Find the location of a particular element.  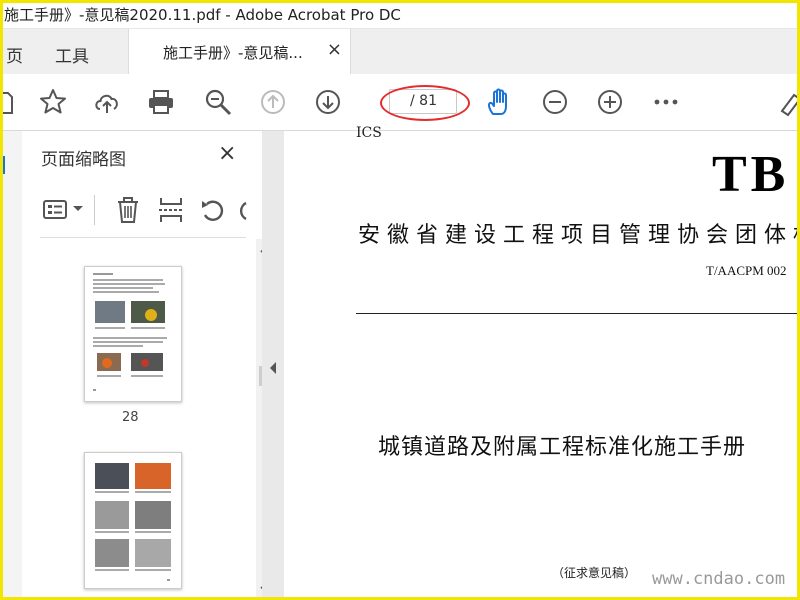

zoom-out-icon is located at coordinates (555, 102).